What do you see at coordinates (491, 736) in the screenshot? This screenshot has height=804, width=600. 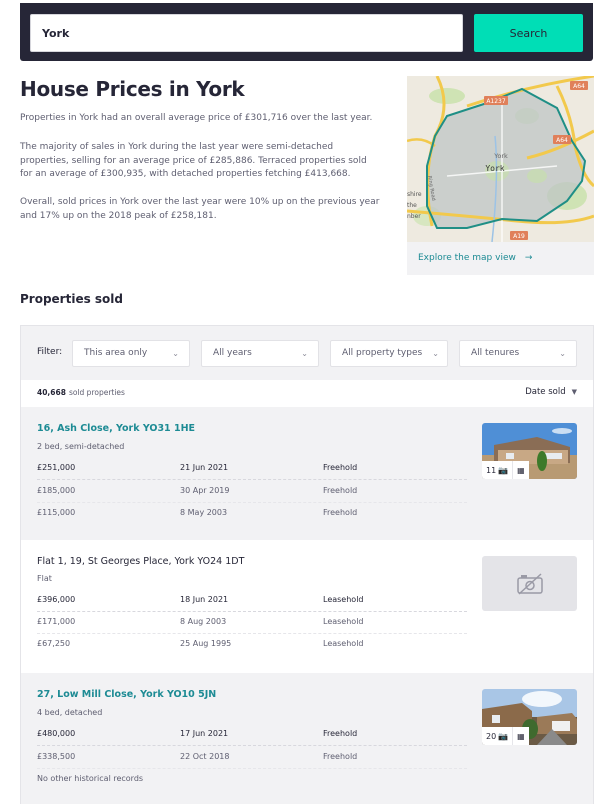 I see `photo-count: 20` at bounding box center [491, 736].